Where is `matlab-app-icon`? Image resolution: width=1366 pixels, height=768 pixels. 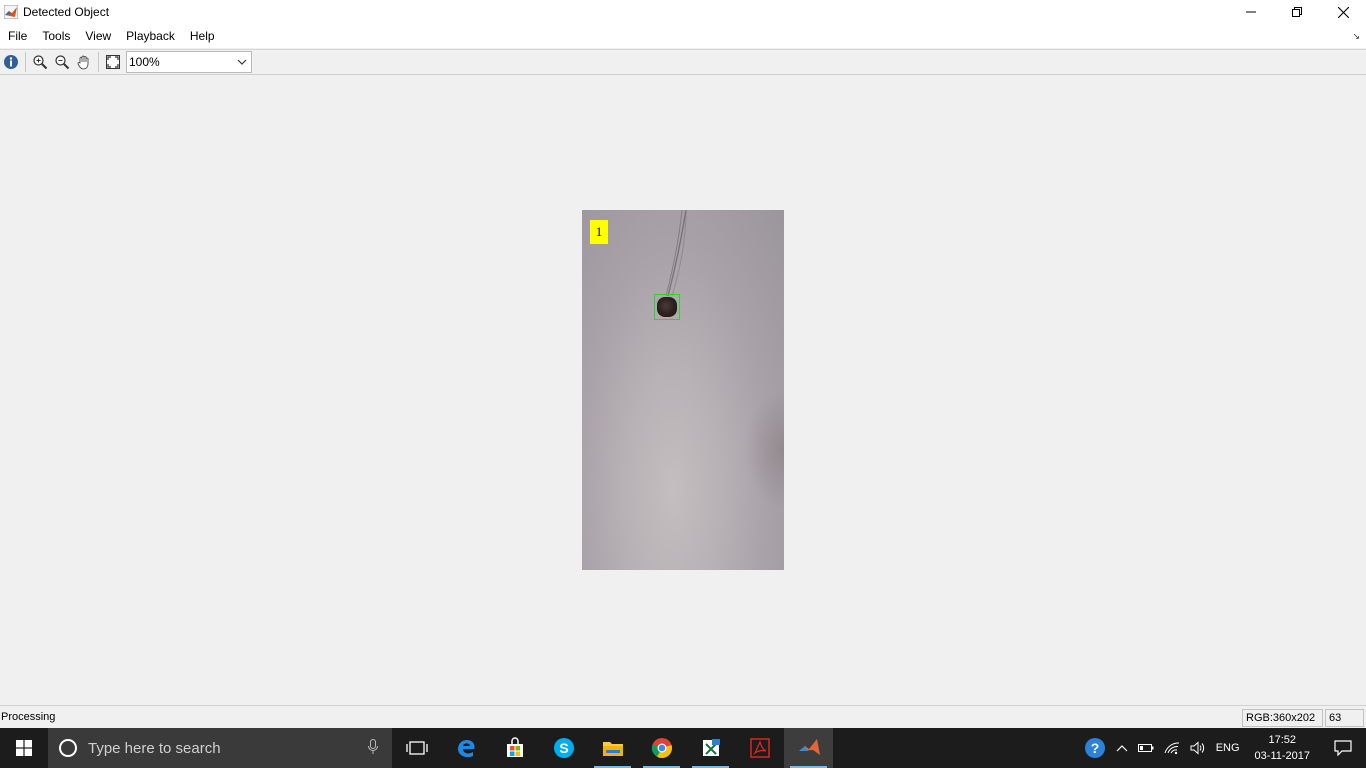
matlab-app-icon is located at coordinates (11, 12).